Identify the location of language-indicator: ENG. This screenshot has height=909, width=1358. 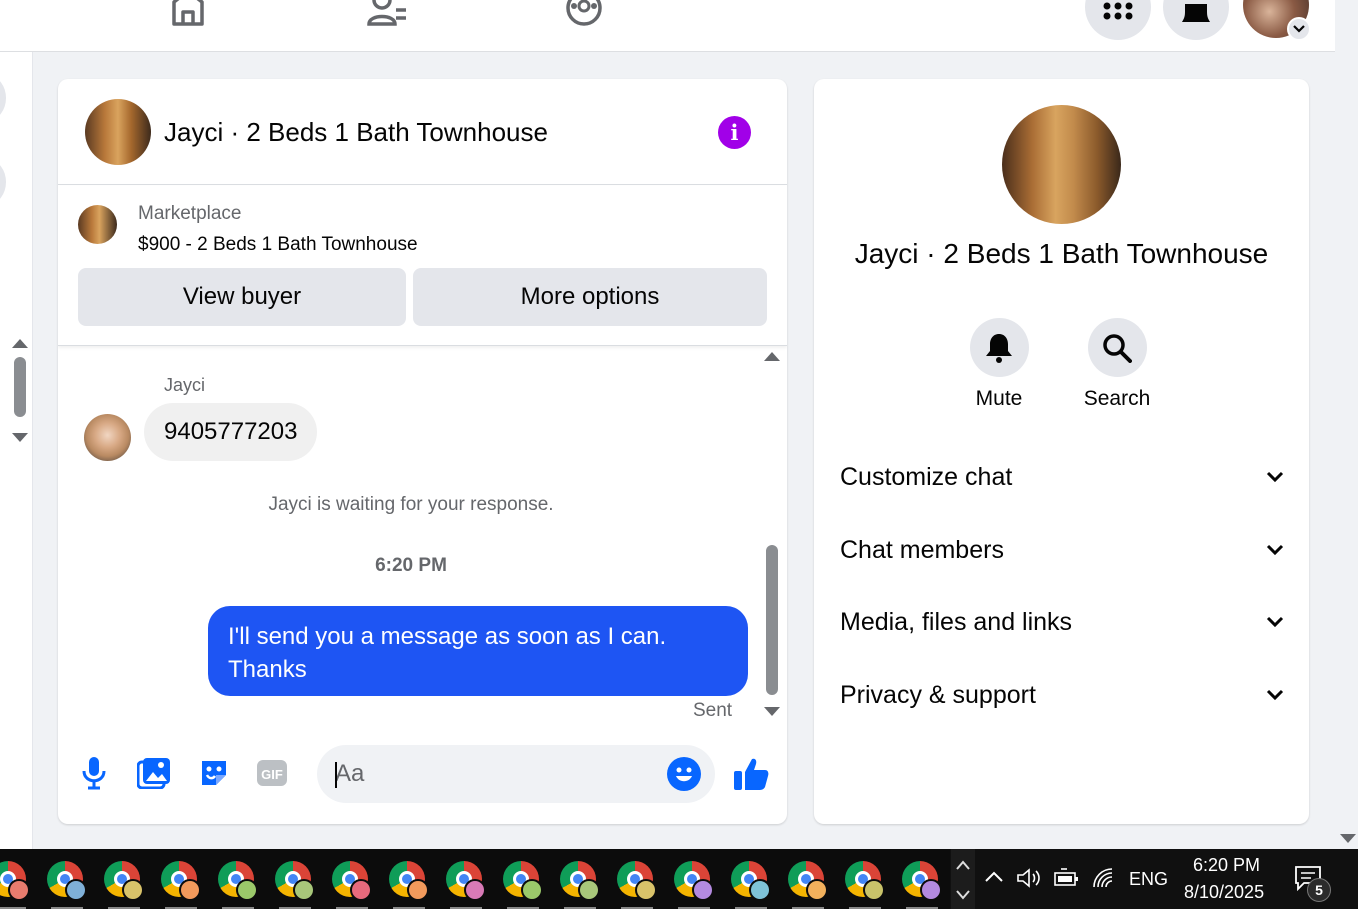
(1148, 879).